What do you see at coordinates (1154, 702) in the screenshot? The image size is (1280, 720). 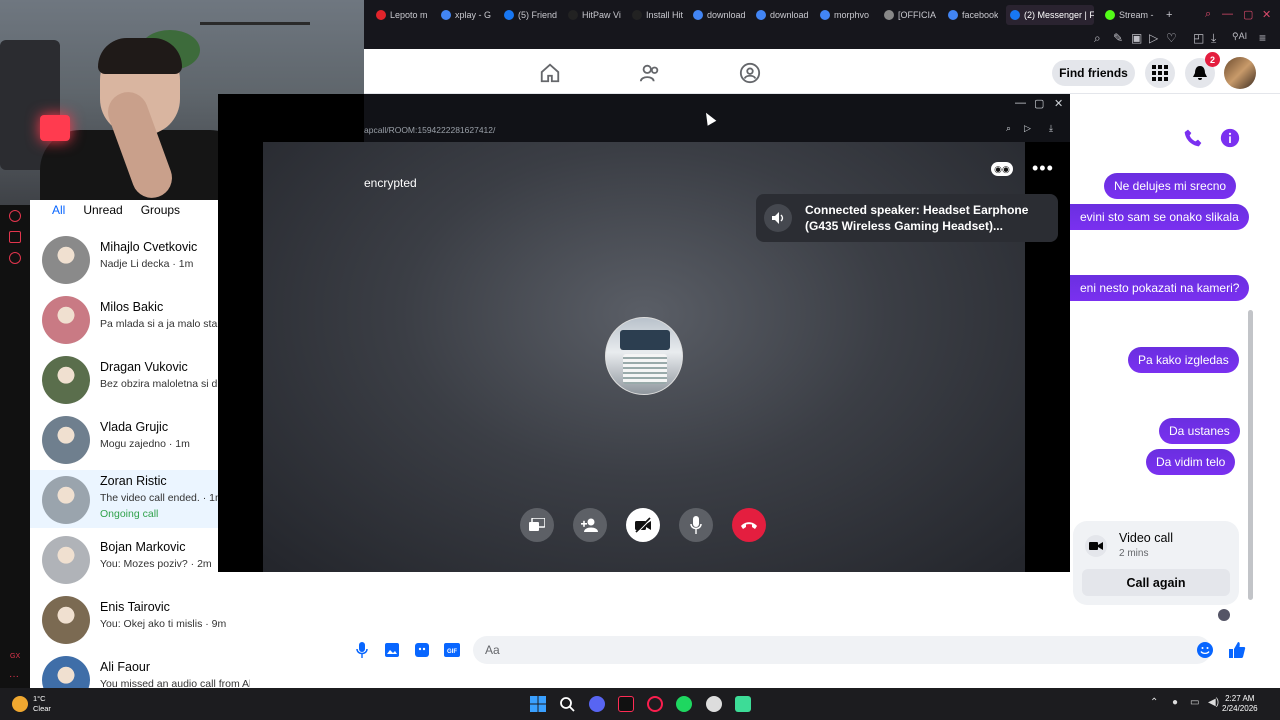 I see `chevron-up-icon: ⌃` at bounding box center [1154, 702].